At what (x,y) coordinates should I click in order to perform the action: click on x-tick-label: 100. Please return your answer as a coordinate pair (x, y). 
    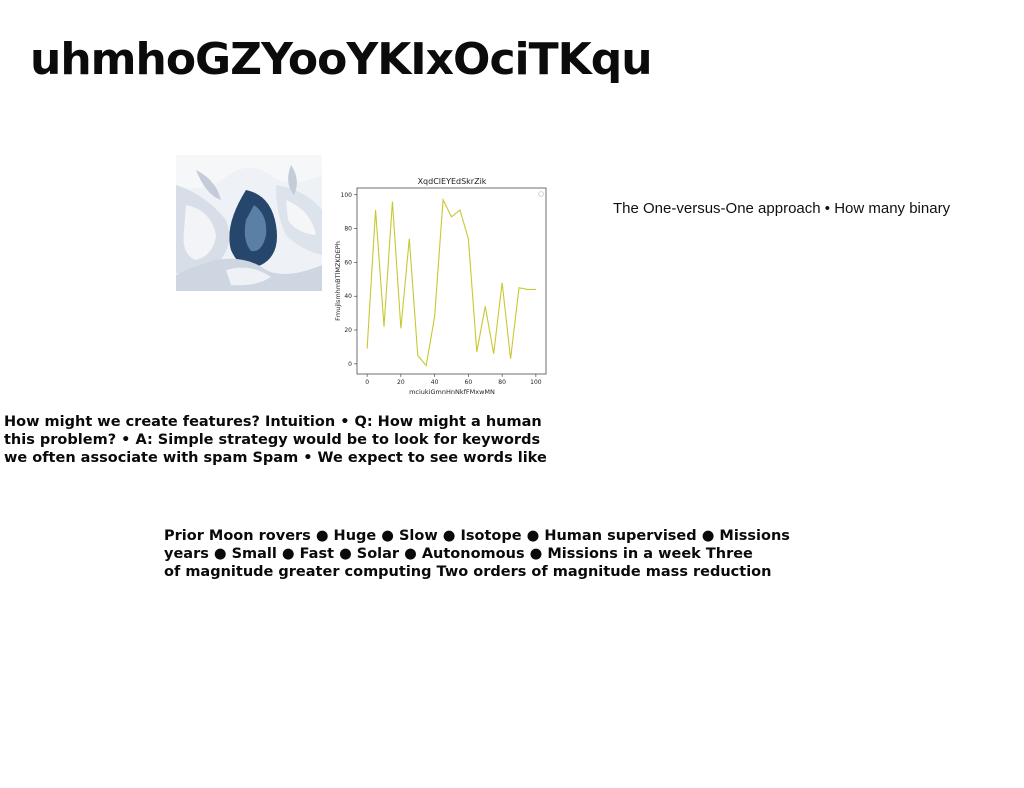
    Looking at the image, I should click on (536, 382).